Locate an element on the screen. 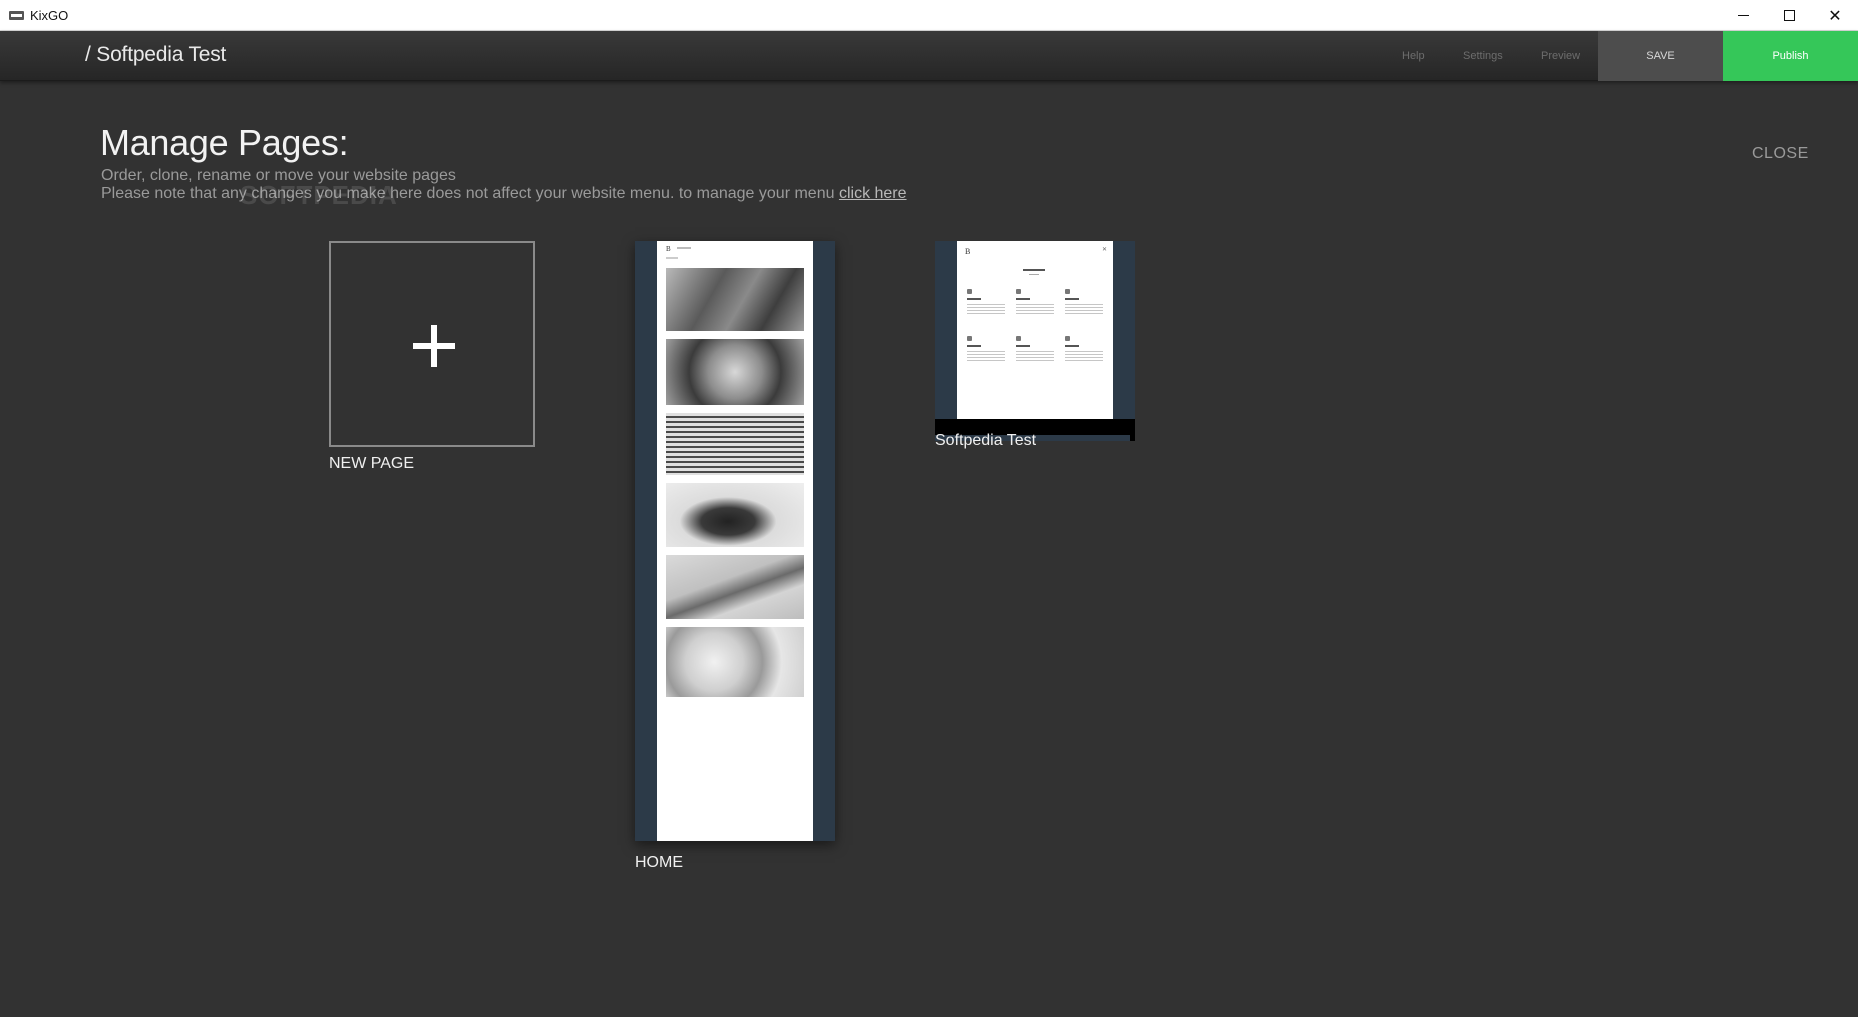 The width and height of the screenshot is (1858, 1017). minimize-icon is located at coordinates (1743, 15).